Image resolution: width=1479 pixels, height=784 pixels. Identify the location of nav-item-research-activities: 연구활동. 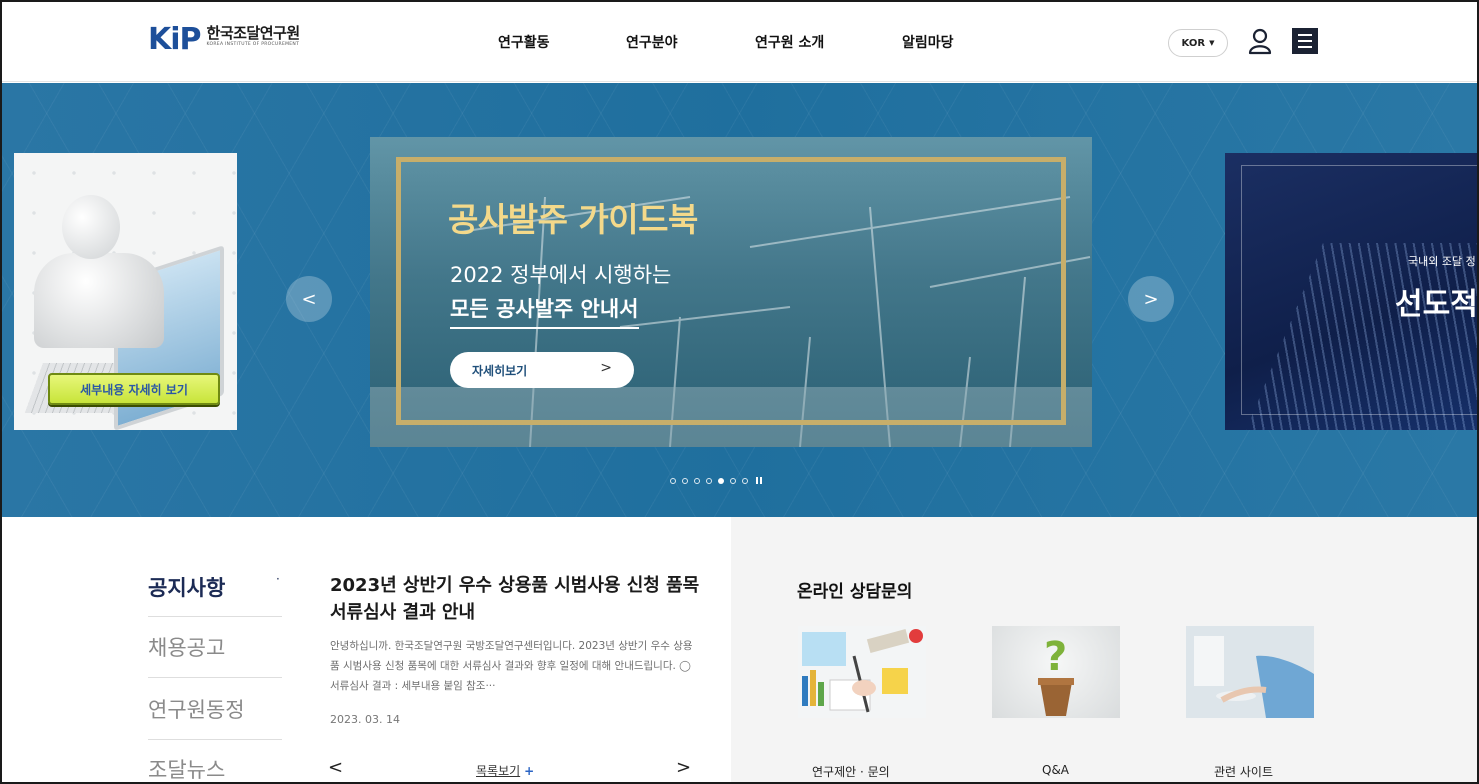
(524, 42).